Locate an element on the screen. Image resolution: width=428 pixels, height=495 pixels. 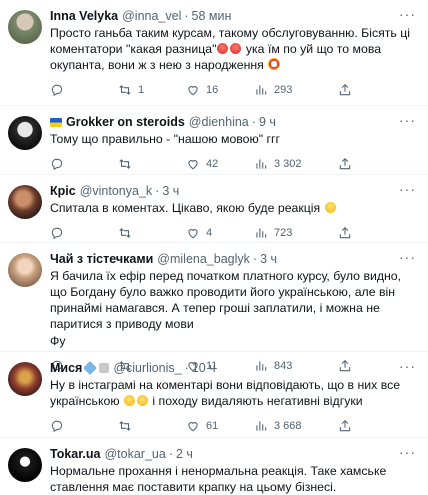
like-button: 61 is located at coordinates (220, 426).